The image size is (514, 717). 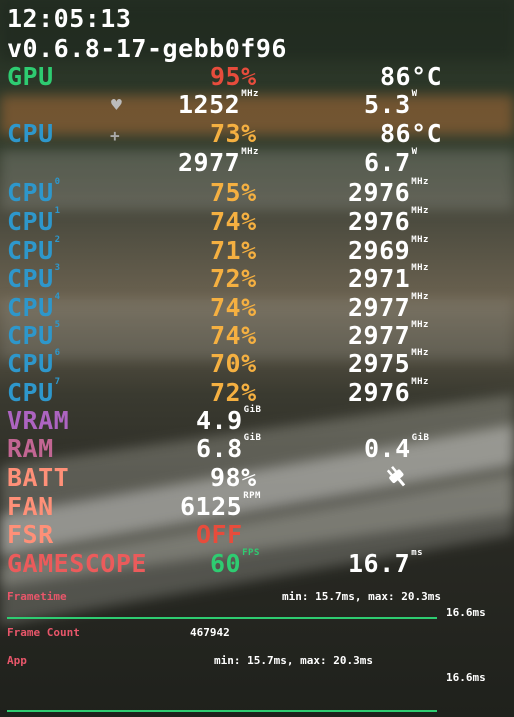 I want to click on frametime-label: Frametime, so click(x=37, y=596).